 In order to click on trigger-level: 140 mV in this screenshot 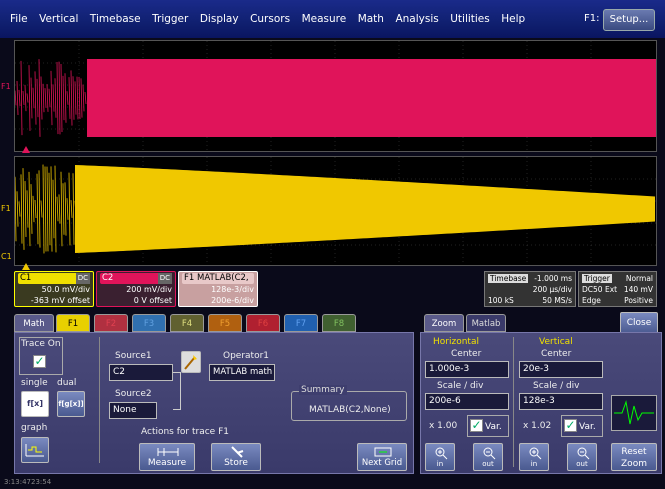, I will do `click(638, 289)`.